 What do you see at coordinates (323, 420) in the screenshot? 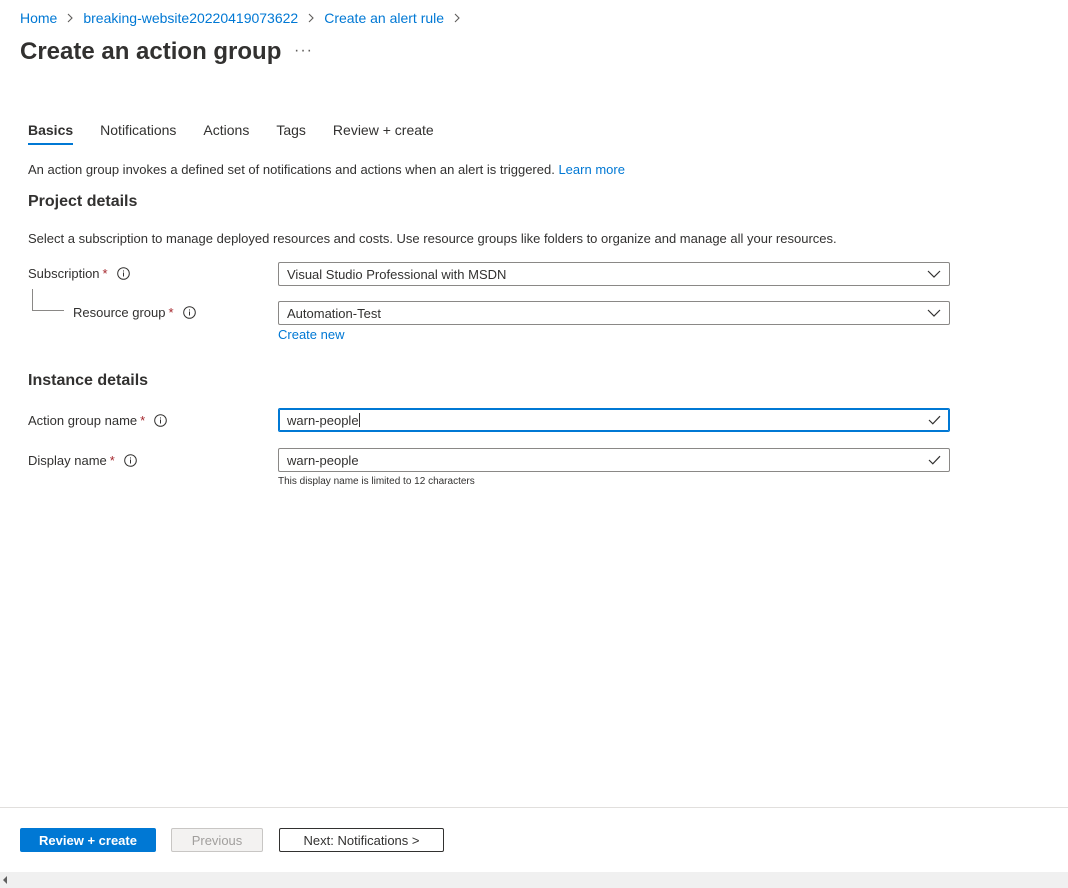
I see `action-group-name-value: warn-people` at bounding box center [323, 420].